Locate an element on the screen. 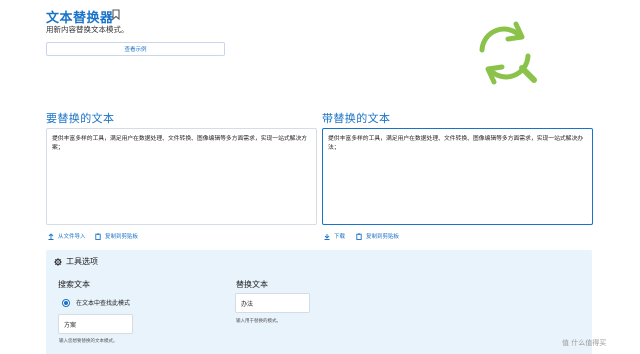  replace-hint: 输入用于替换的模式。 is located at coordinates (258, 321).